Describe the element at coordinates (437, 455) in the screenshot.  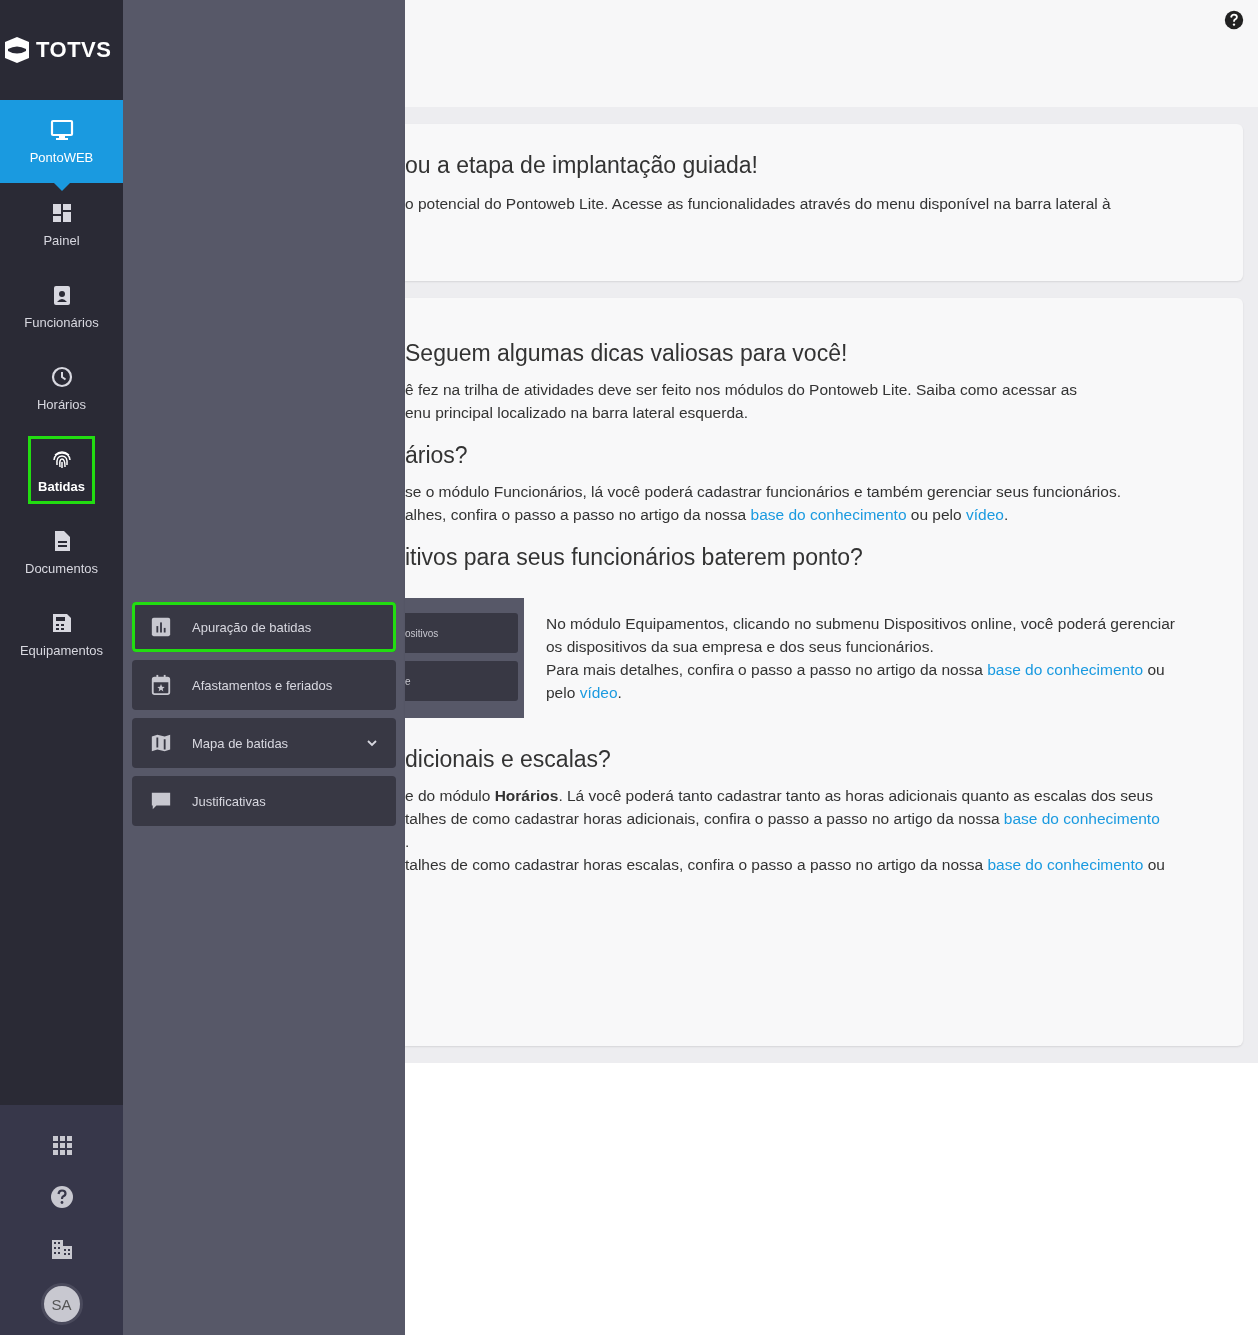
I see `section-heading: ários?` at that location.